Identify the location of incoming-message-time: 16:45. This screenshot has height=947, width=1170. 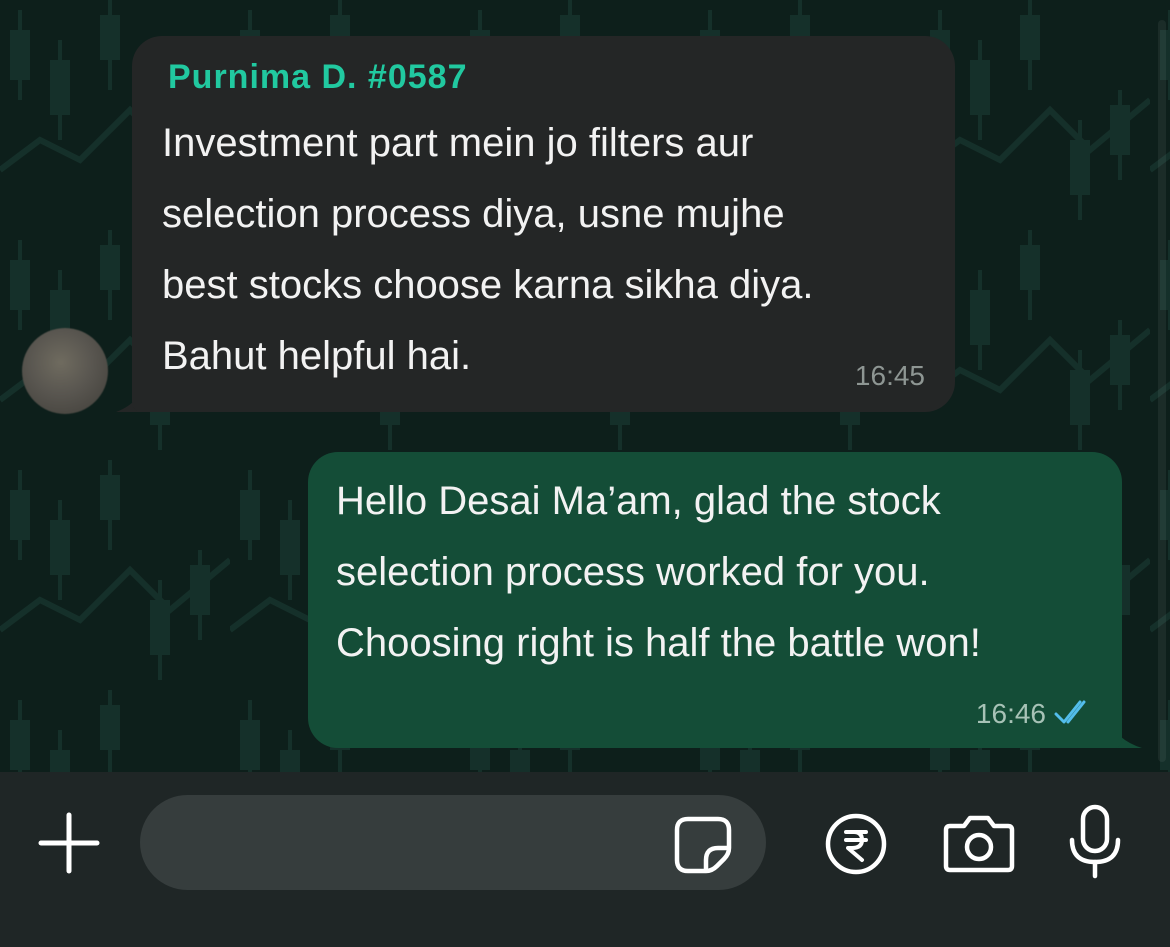
(889, 375).